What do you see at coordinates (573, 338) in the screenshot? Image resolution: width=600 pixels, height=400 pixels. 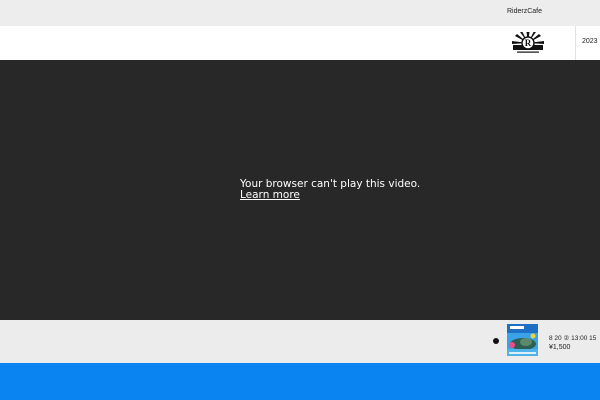 I see `event-date: 8 20 ② 13:00 15` at bounding box center [573, 338].